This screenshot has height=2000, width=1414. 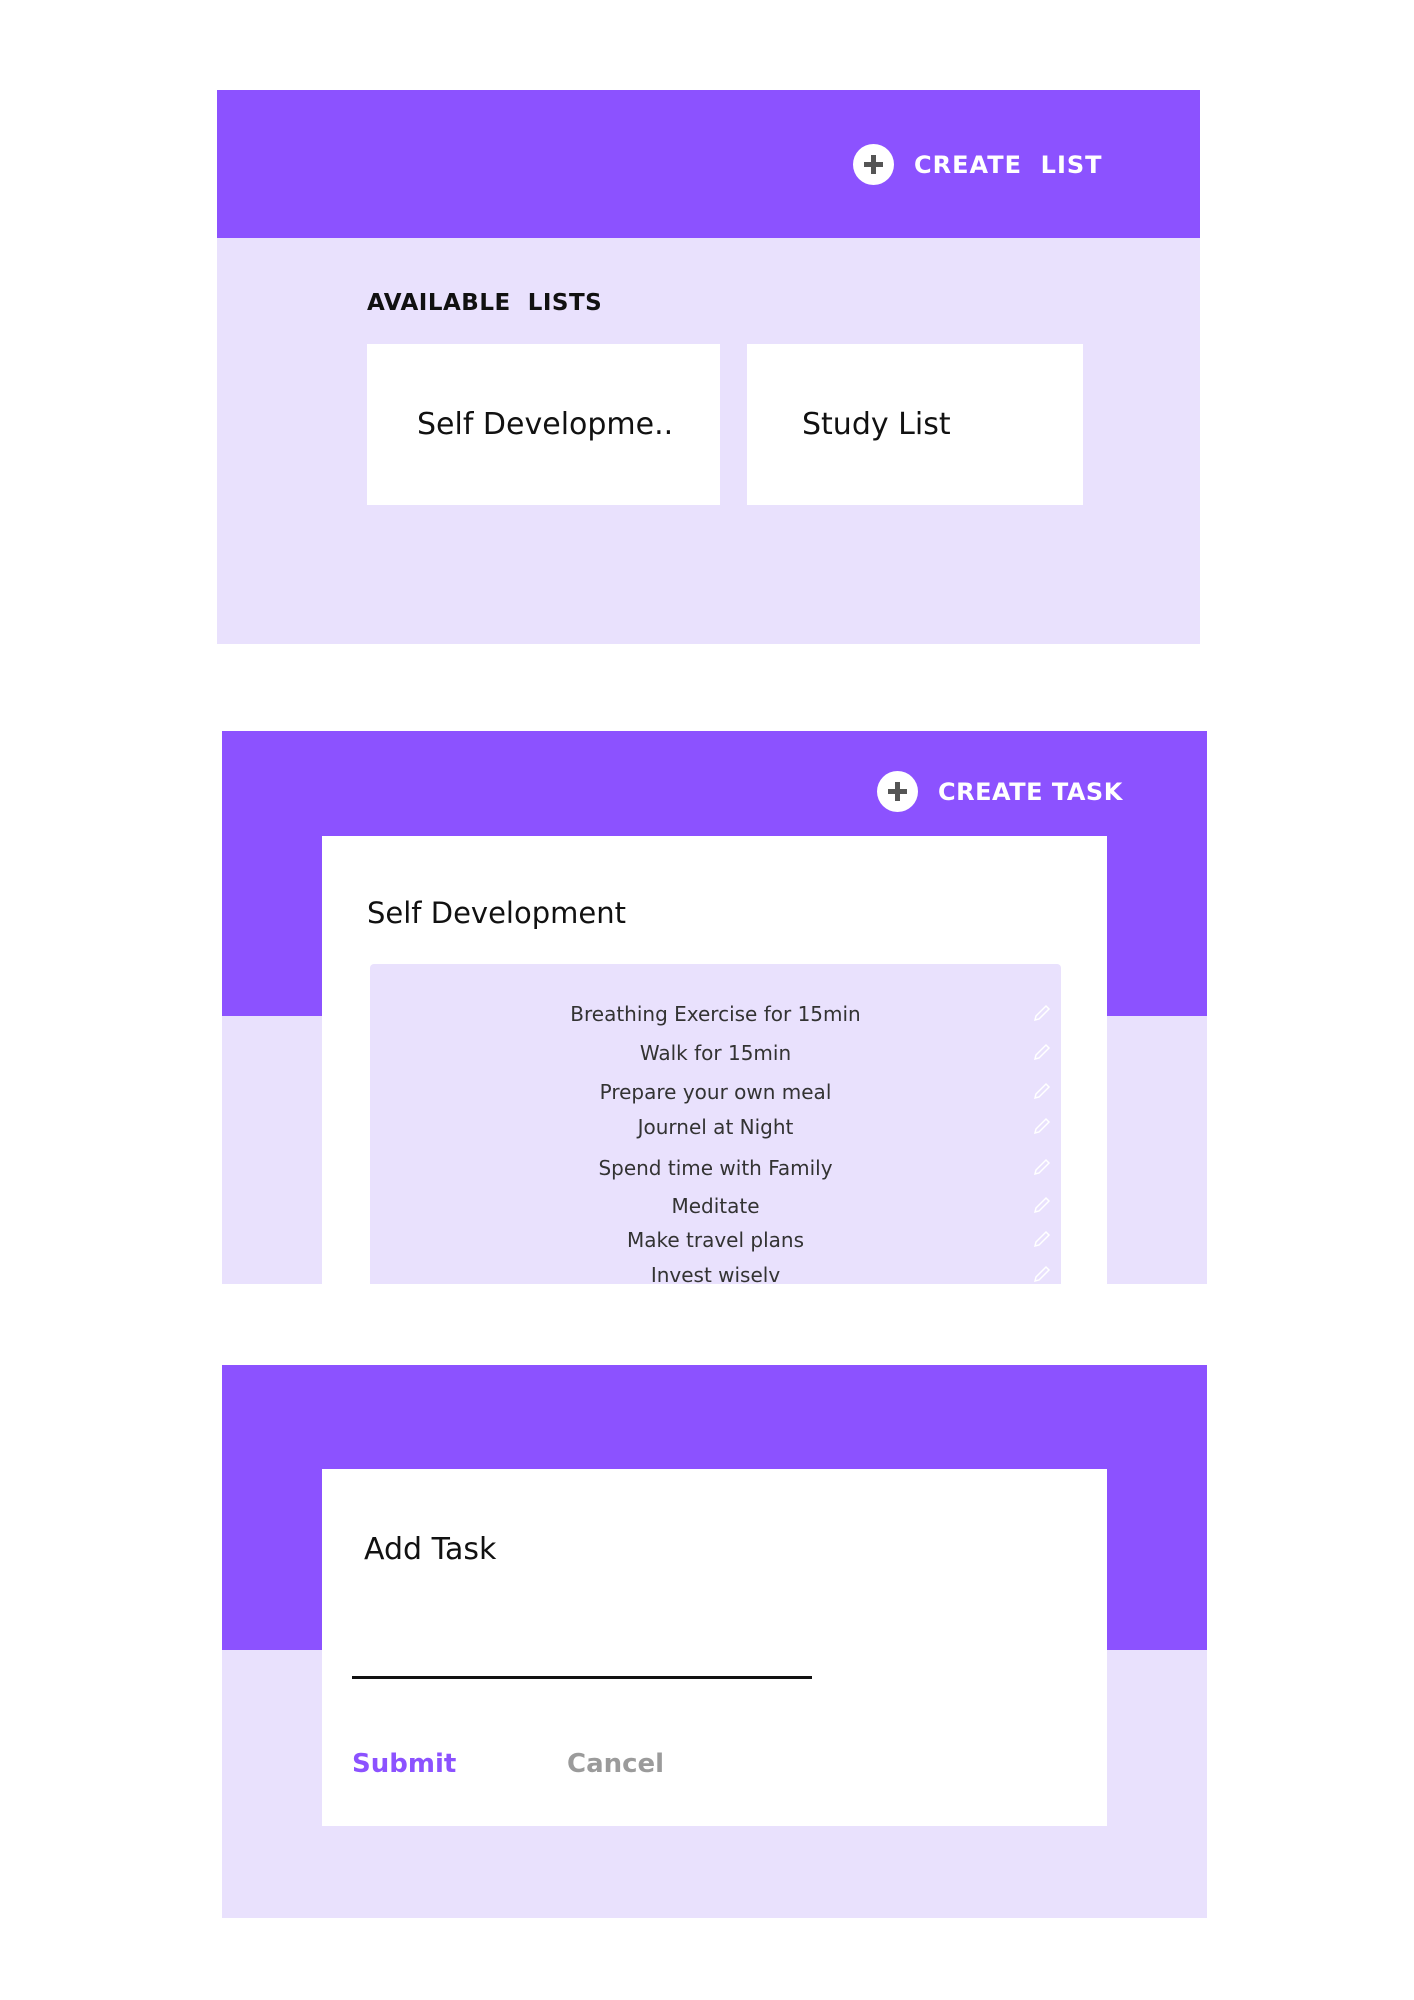 What do you see at coordinates (404, 1764) in the screenshot?
I see `submit-button: Submit` at bounding box center [404, 1764].